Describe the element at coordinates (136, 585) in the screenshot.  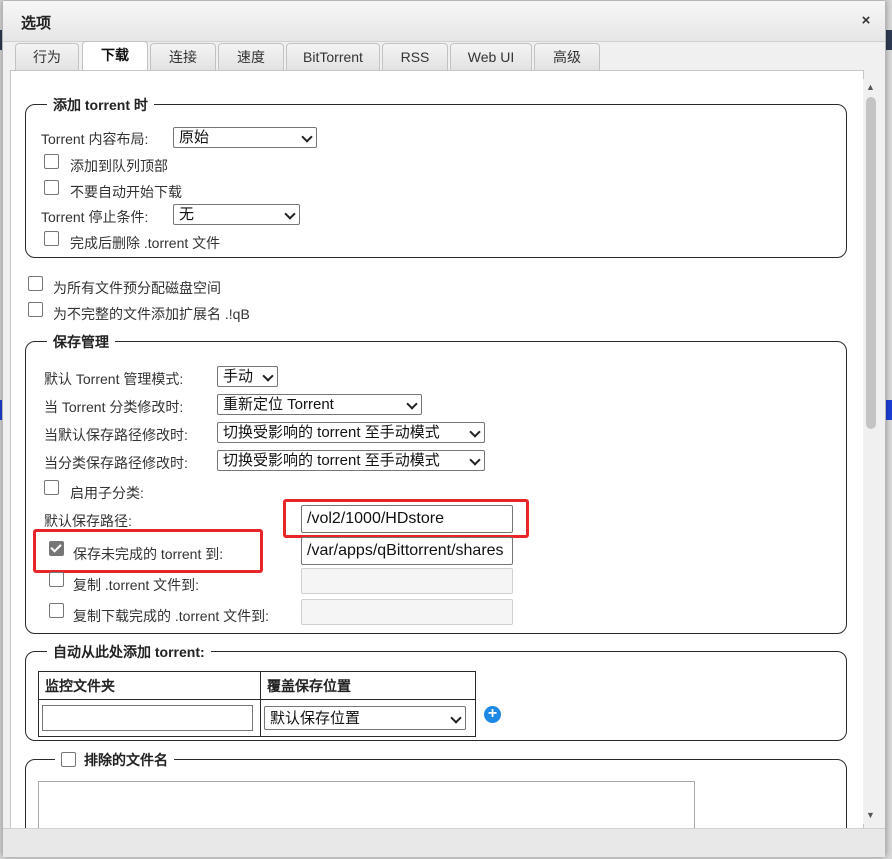
I see `copy-torrent-label: 复制 .torrent 文件到:` at that location.